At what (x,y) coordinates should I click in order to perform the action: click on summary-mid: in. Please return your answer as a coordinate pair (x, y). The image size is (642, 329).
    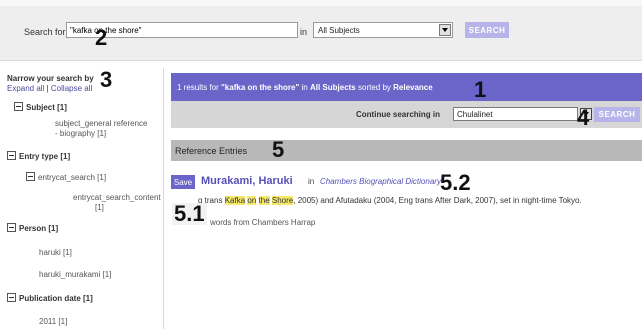
    Looking at the image, I should click on (304, 87).